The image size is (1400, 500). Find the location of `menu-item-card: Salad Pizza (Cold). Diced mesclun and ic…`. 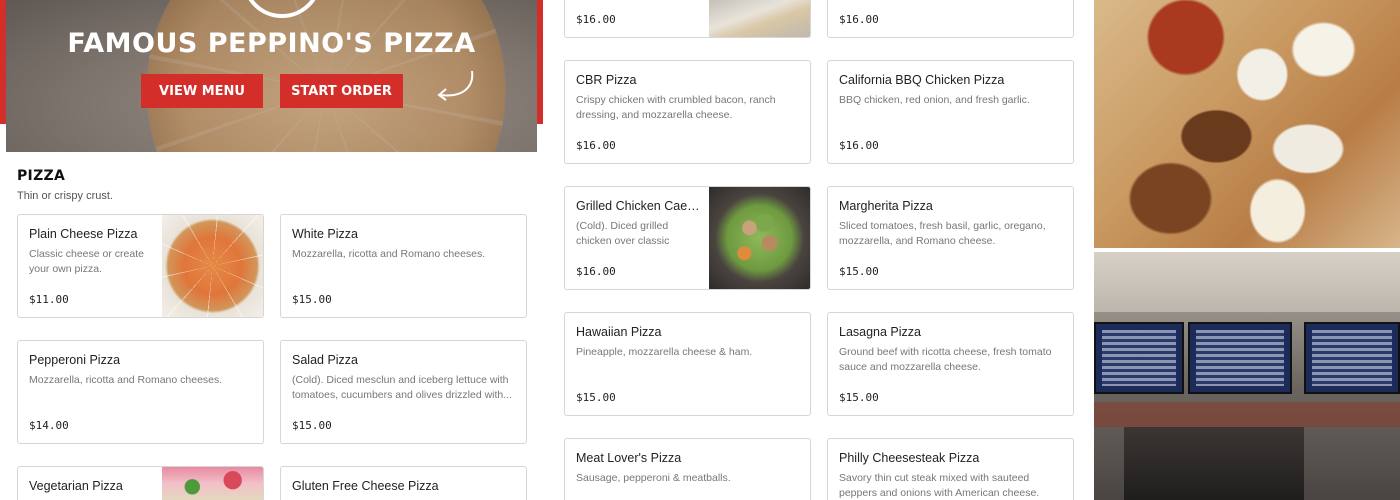

menu-item-card: Salad Pizza (Cold). Diced mesclun and ic… is located at coordinates (403, 392).